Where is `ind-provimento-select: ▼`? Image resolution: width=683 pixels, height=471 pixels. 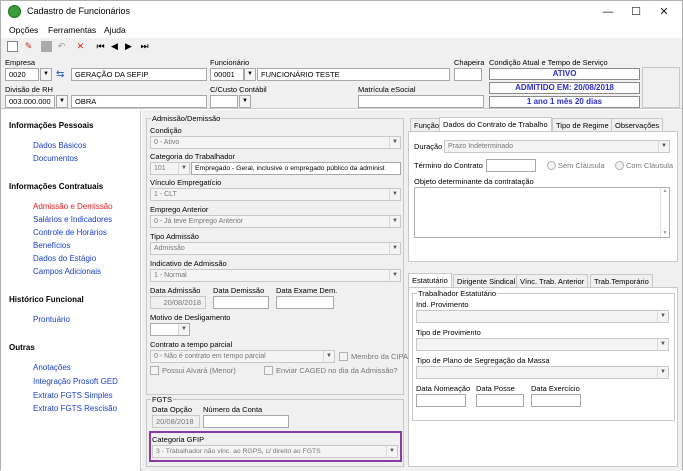 ind-provimento-select: ▼ is located at coordinates (542, 316).